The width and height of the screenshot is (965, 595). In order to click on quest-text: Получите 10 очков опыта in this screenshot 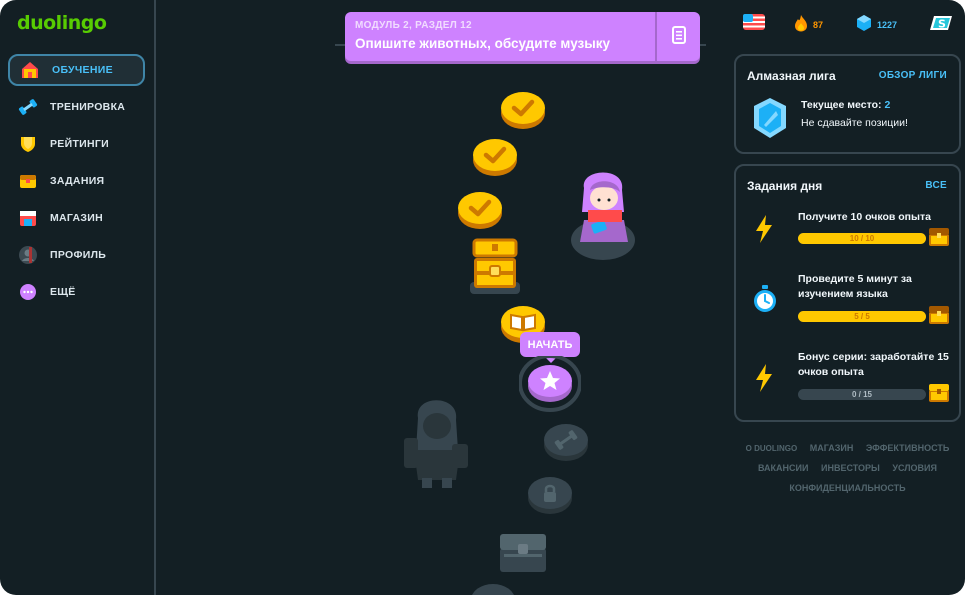, I will do `click(864, 217)`.